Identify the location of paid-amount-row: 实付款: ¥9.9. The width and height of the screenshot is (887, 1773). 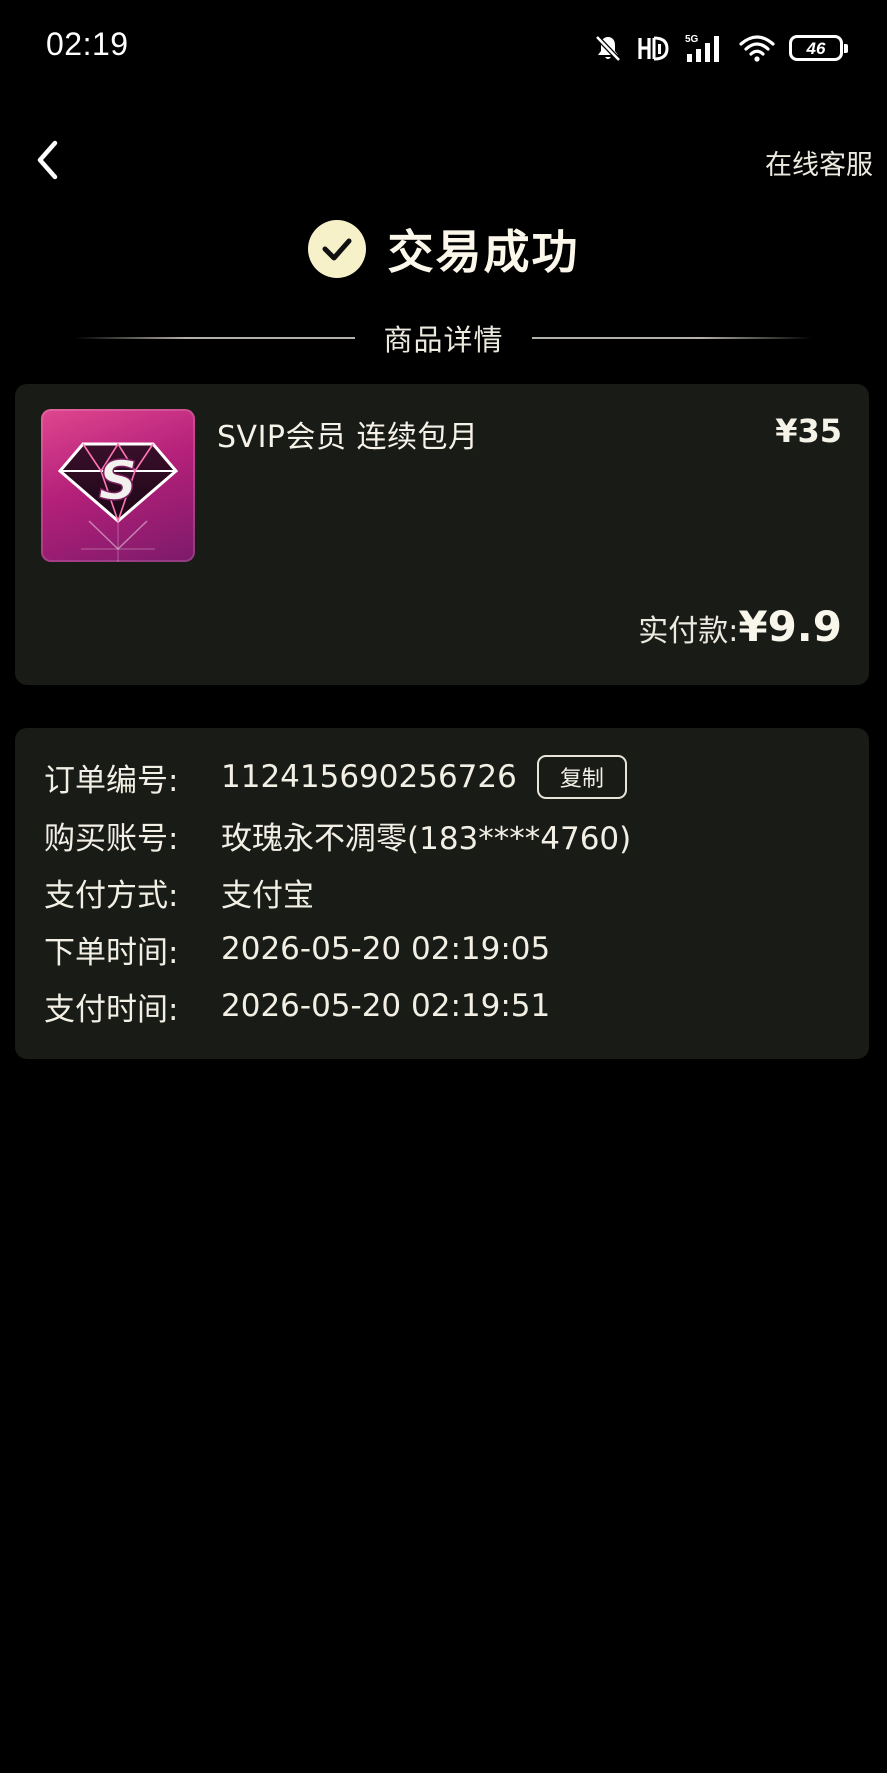
(740, 626).